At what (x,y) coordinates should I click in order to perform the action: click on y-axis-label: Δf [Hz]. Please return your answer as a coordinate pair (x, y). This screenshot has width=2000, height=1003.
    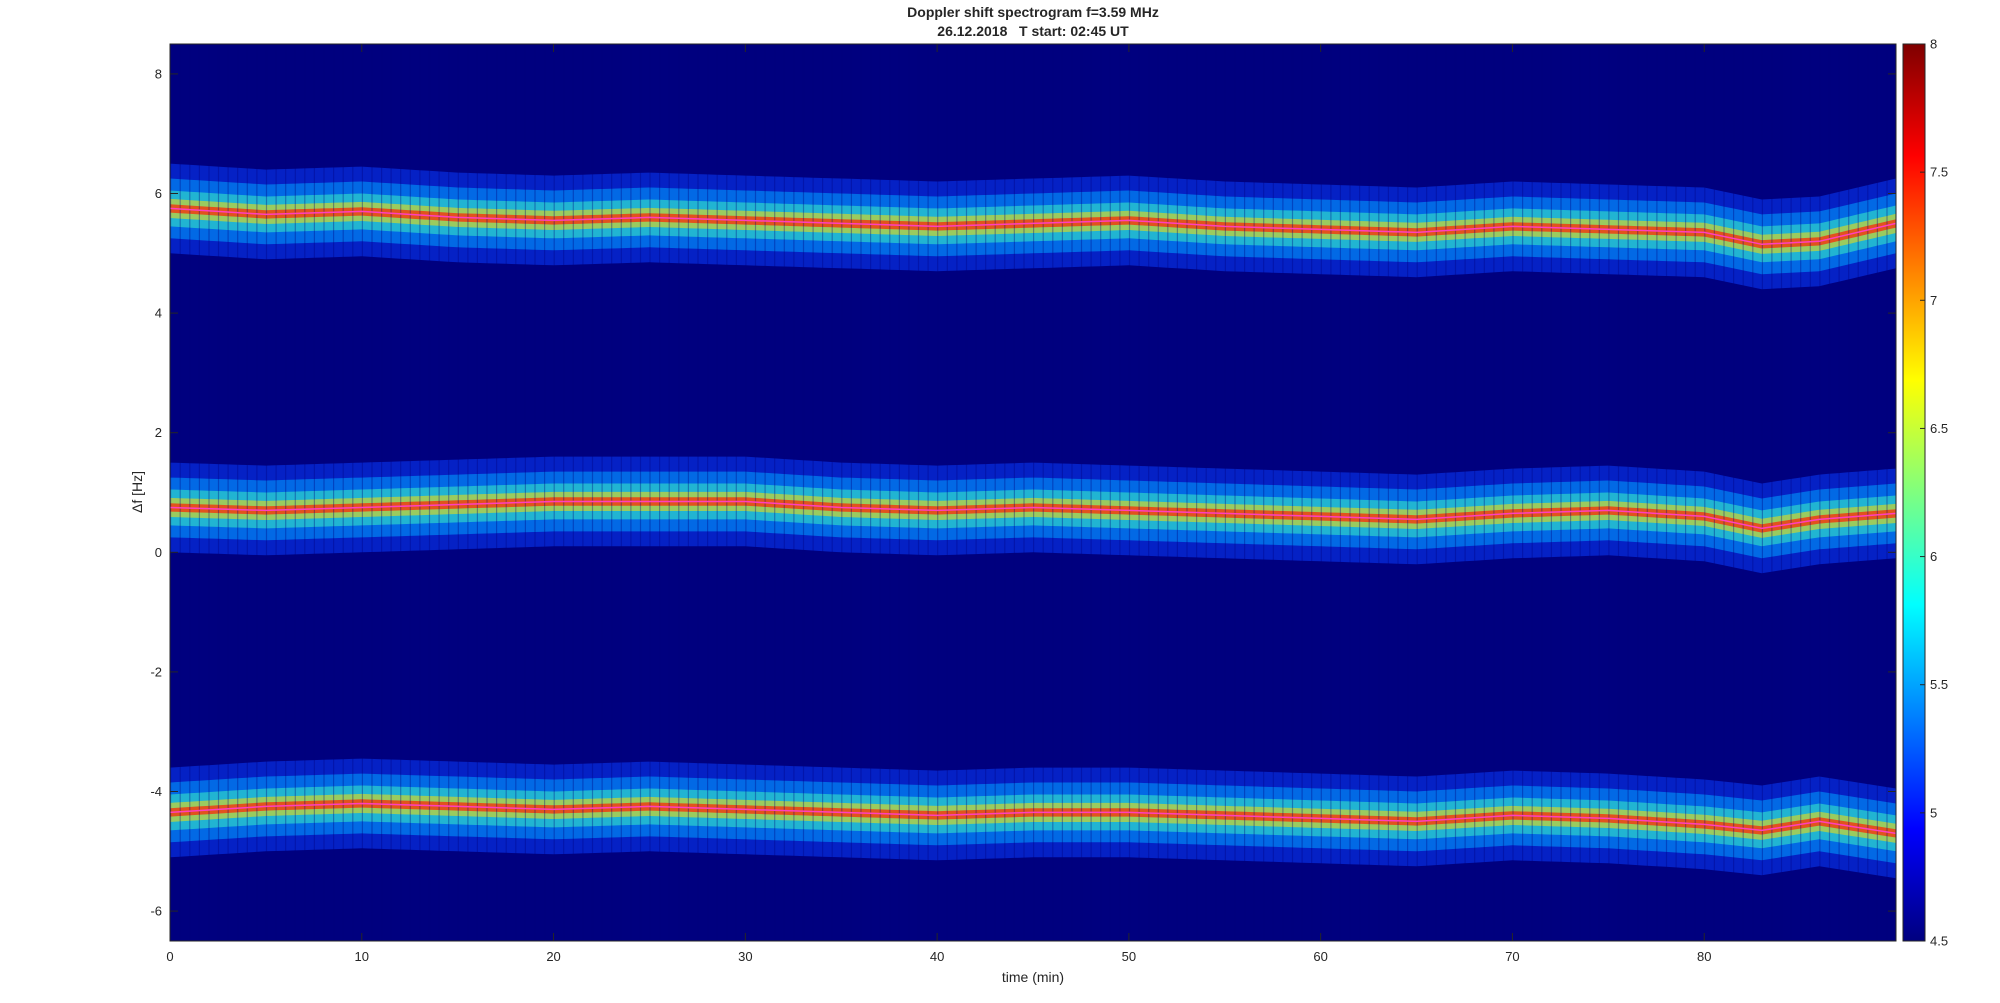
    Looking at the image, I should click on (137, 492).